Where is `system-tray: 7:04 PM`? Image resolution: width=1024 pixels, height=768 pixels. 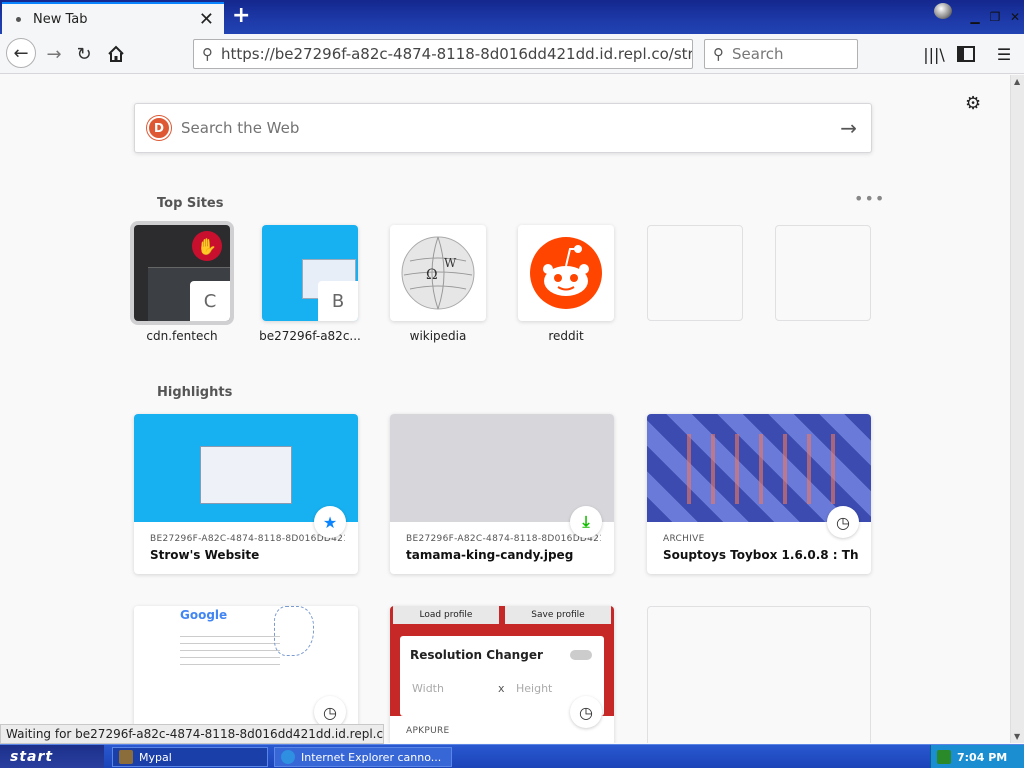
system-tray: 7:04 PM is located at coordinates (977, 756).